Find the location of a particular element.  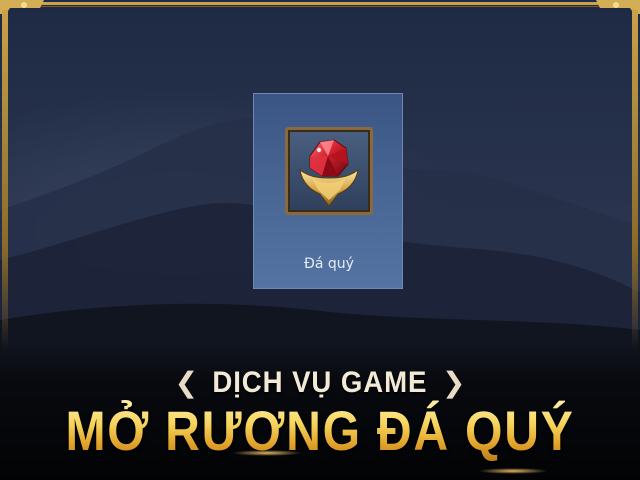

right-frame-edge is located at coordinates (635, 180).